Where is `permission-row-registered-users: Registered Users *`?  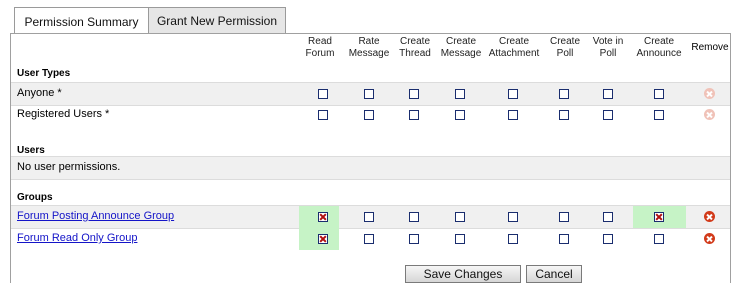 permission-row-registered-users: Registered Users * is located at coordinates (370, 115).